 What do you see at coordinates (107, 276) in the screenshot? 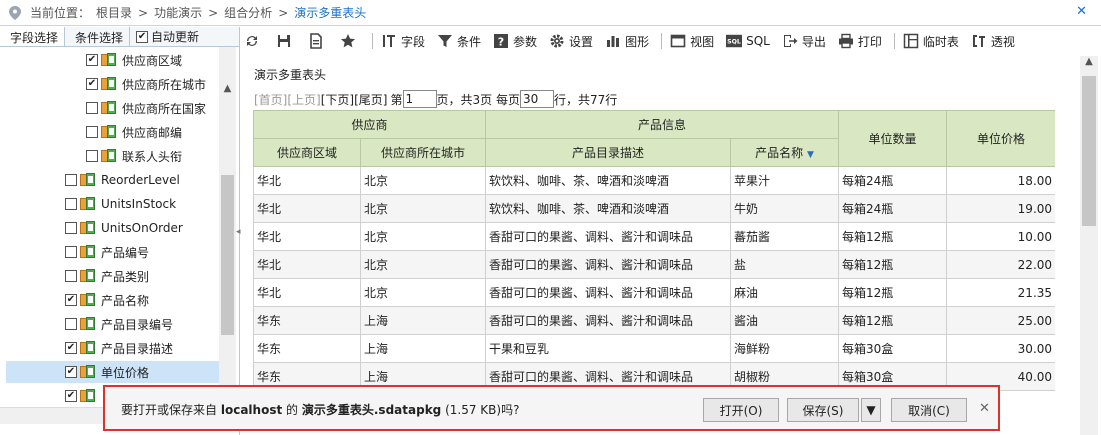
I see `field-item: 产品类别` at bounding box center [107, 276].